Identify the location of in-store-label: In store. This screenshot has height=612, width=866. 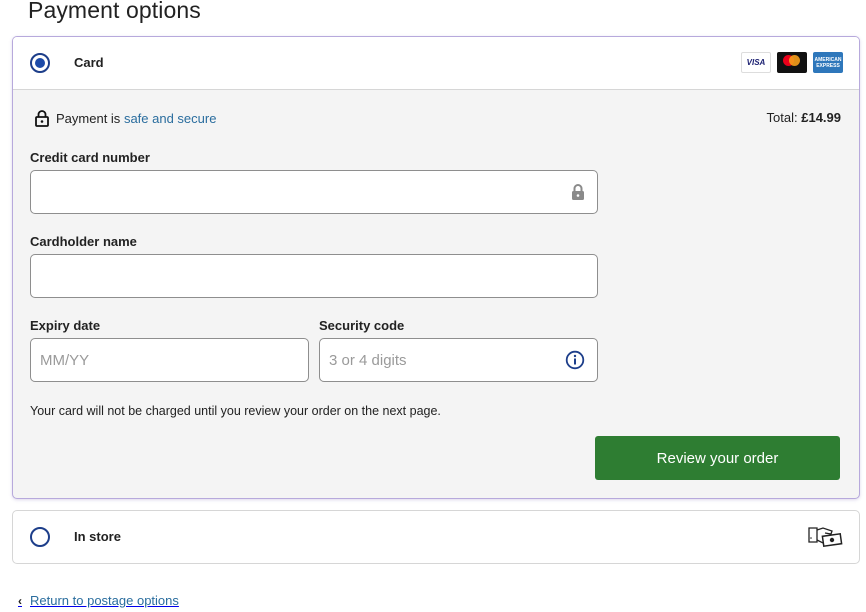
(97, 536).